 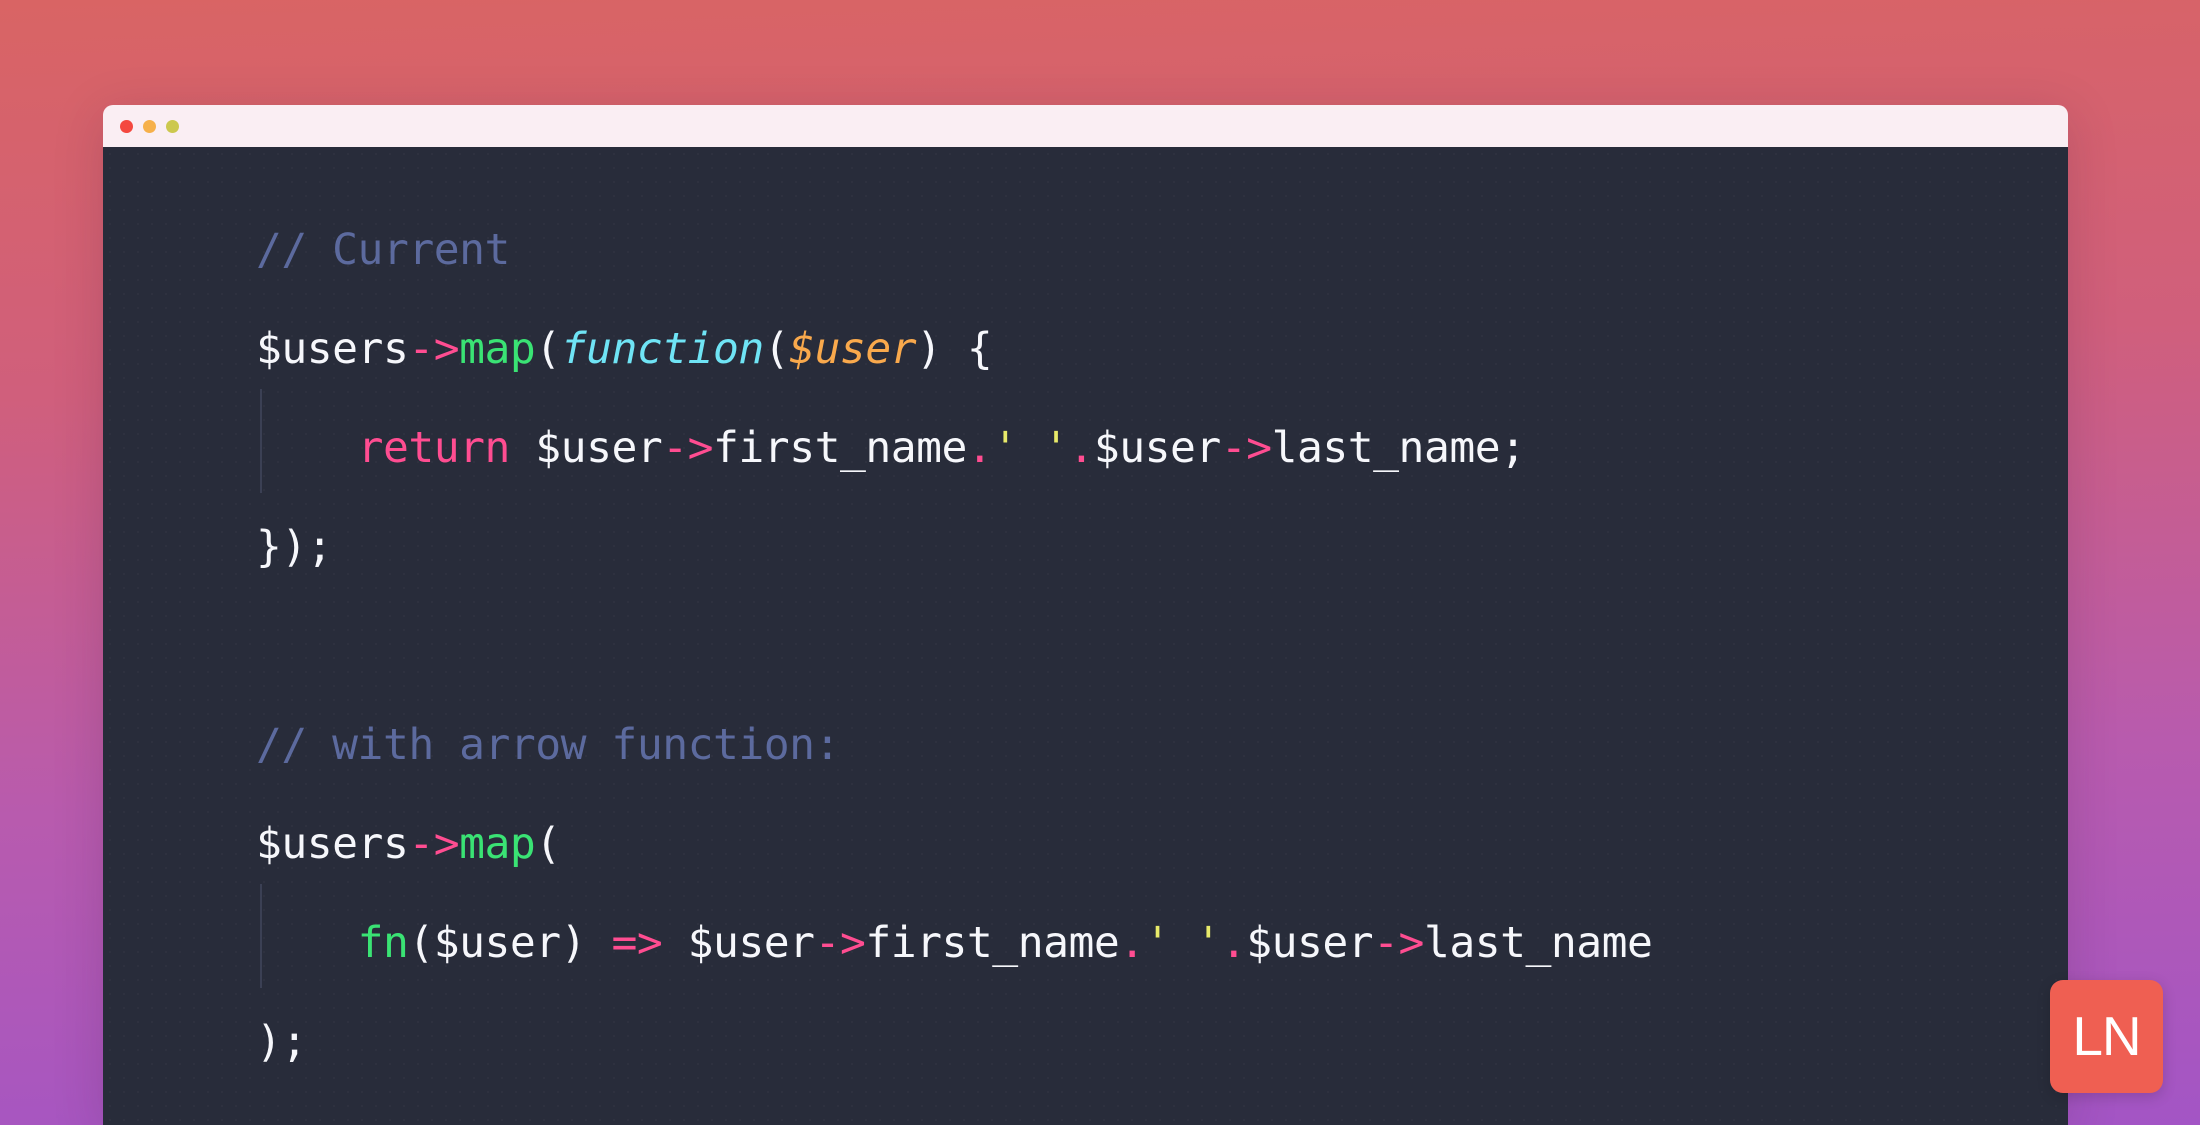 What do you see at coordinates (1538, 943) in the screenshot?
I see `code-token: last_name` at bounding box center [1538, 943].